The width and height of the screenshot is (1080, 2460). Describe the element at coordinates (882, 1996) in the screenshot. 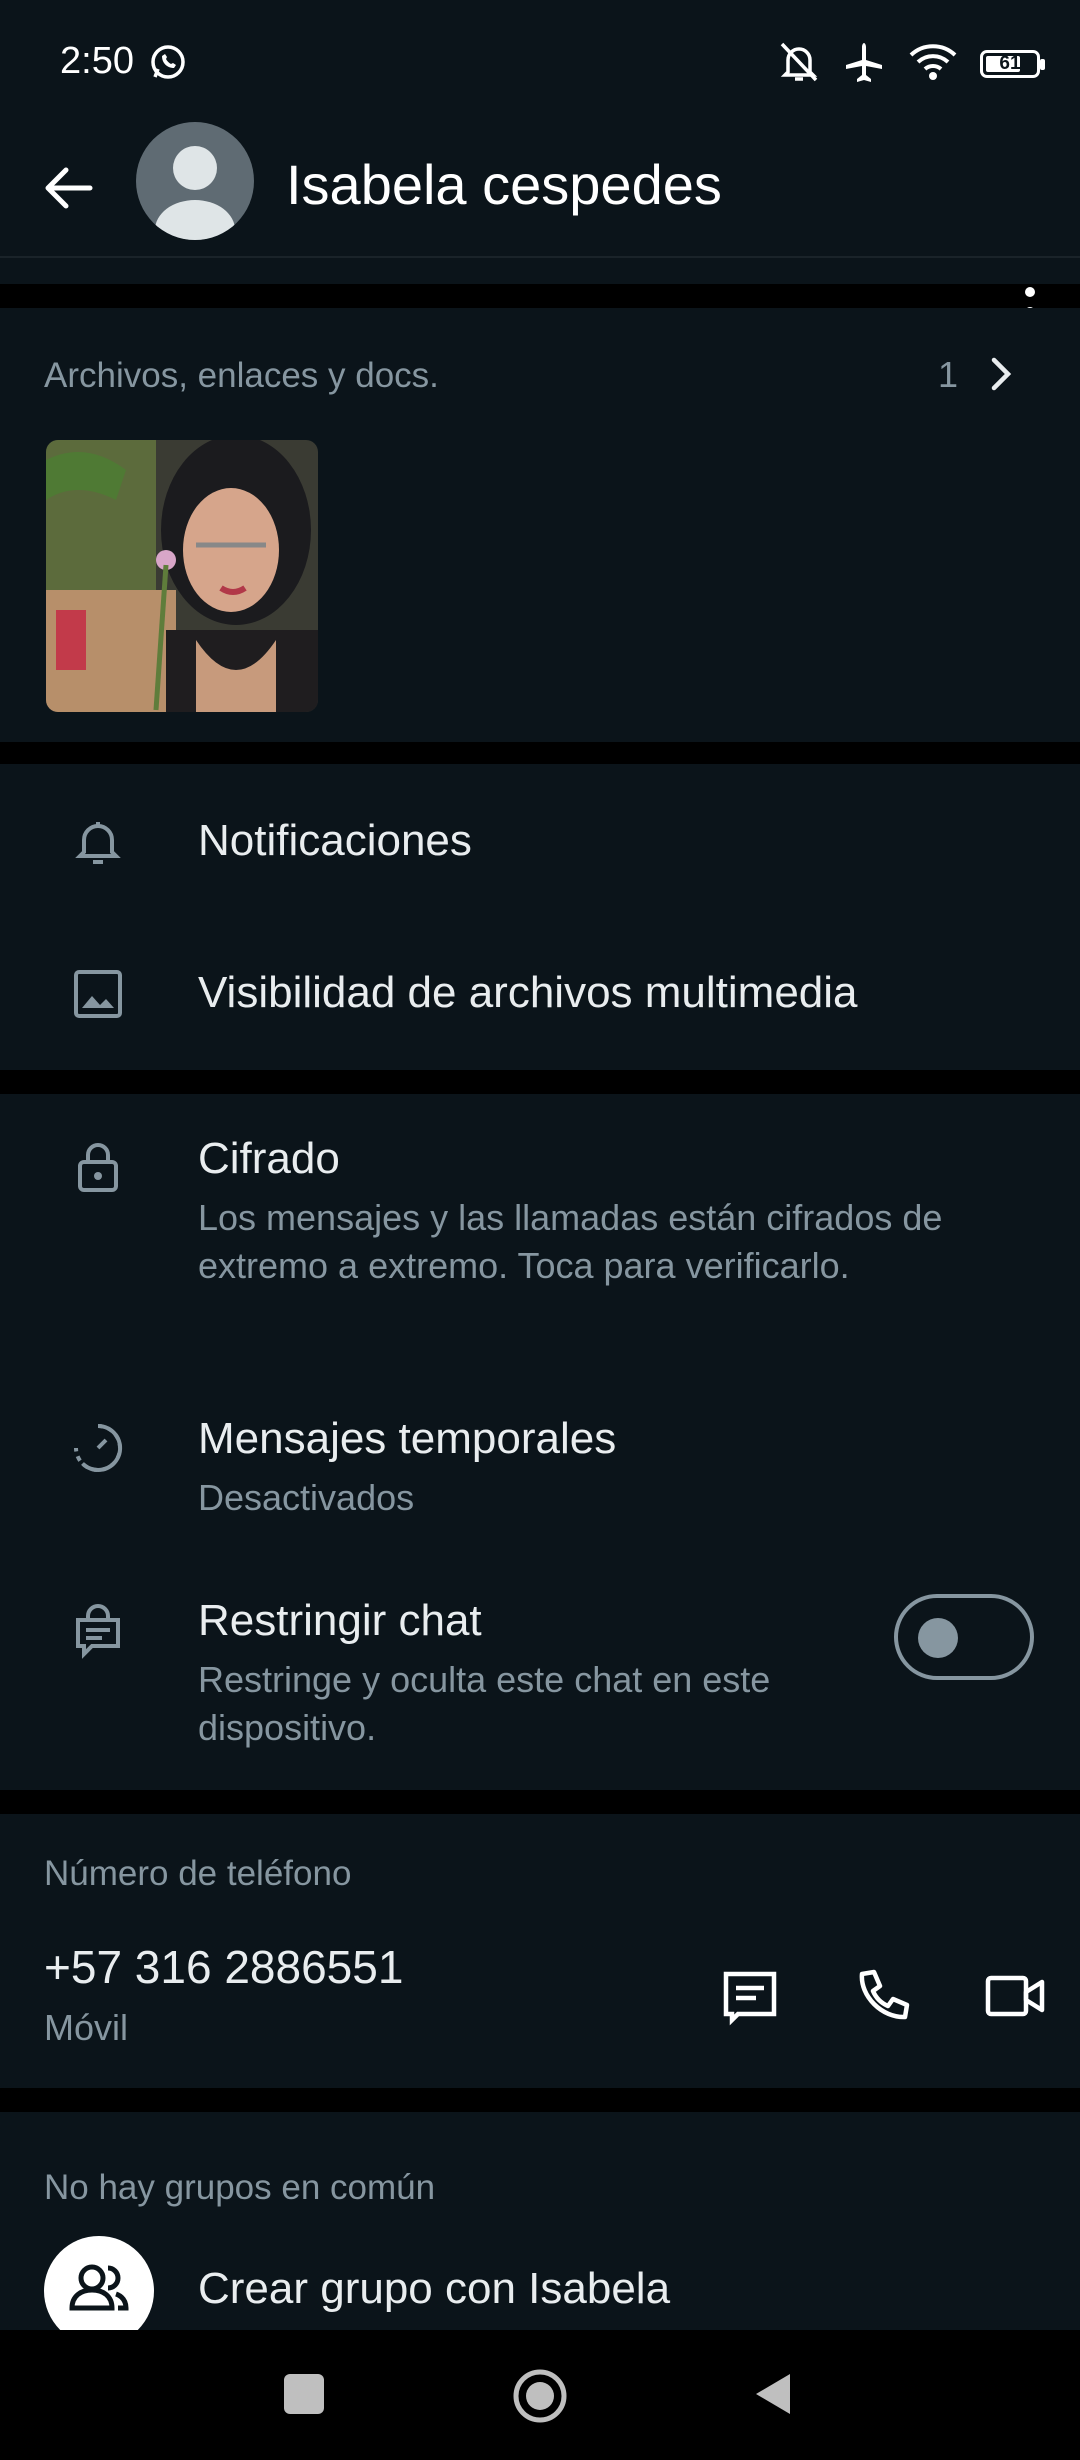

I see `phone-call-icon` at that location.